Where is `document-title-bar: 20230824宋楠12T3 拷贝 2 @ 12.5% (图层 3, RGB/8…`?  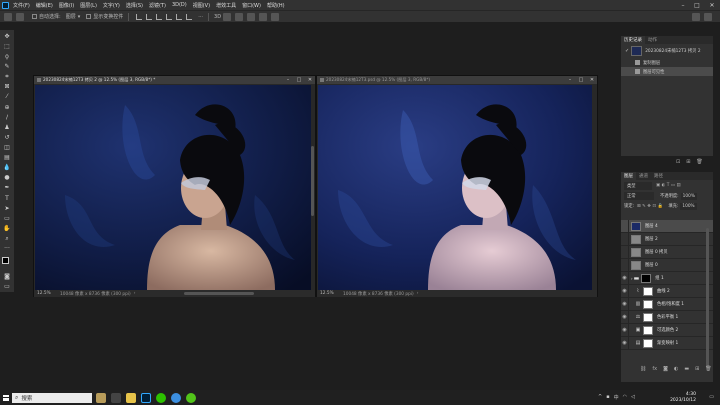
document-title-bar: 20230824宋楠12T3 拷贝 2 @ 12.5% (图层 3, RGB/8… is located at coordinates (174, 80).